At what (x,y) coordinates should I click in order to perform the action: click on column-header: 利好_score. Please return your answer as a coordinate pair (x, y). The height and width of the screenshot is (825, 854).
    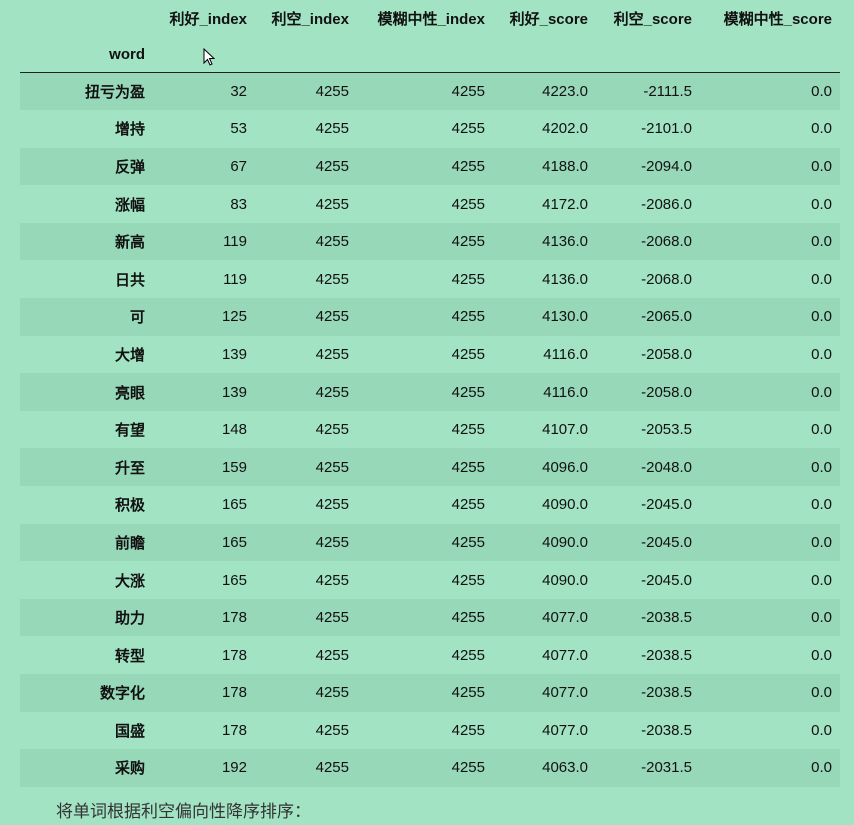
    Looking at the image, I should click on (548, 19).